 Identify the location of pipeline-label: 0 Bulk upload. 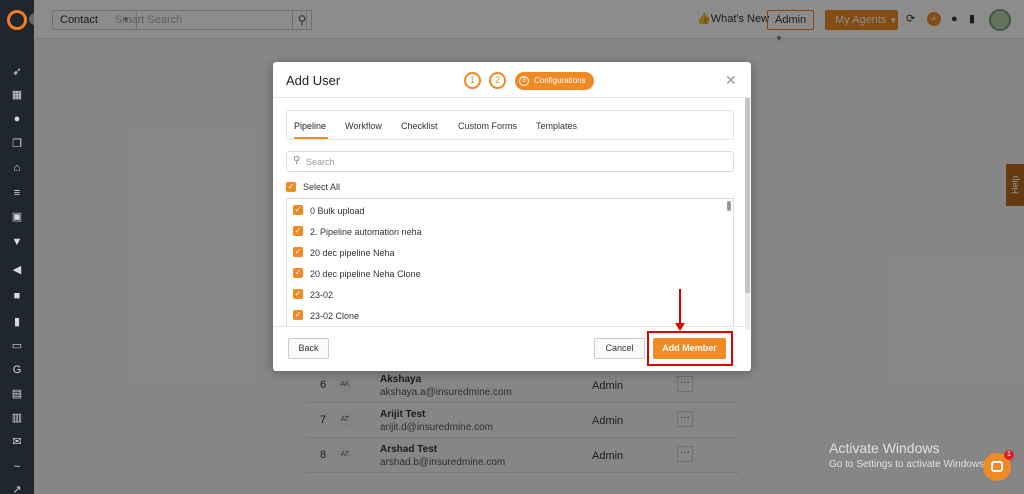
(337, 211).